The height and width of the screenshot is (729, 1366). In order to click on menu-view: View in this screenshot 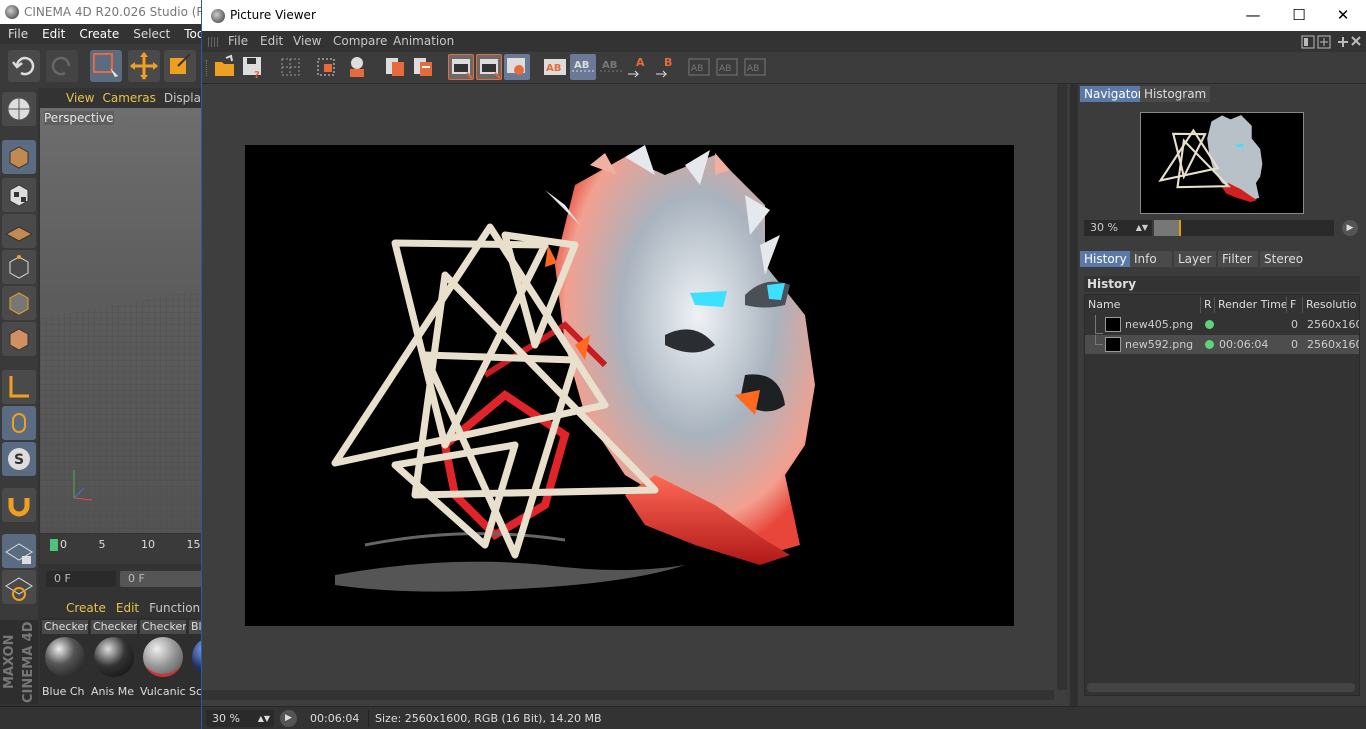, I will do `click(307, 41)`.